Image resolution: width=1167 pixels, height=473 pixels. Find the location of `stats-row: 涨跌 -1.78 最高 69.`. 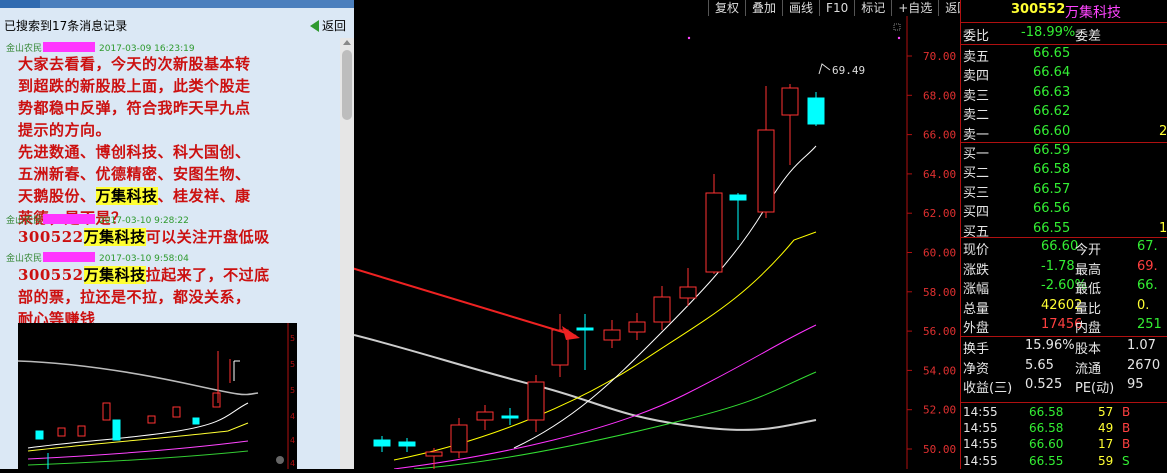

stats-row: 涨跌 -1.78 最高 69. is located at coordinates (1064, 268).